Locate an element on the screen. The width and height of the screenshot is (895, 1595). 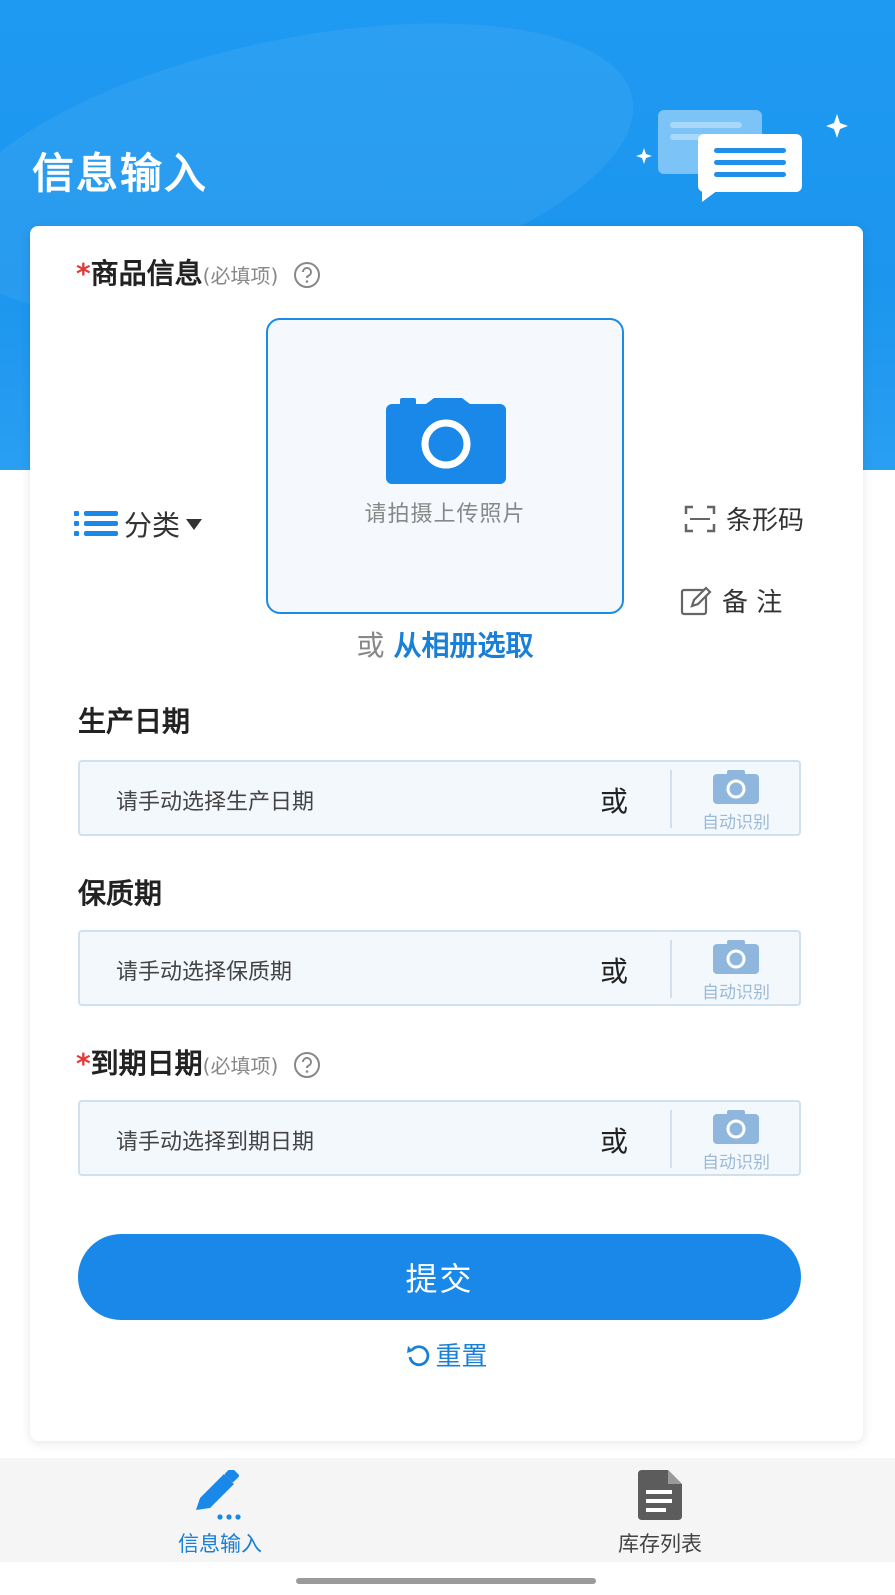
document-icon is located at coordinates (660, 1495).